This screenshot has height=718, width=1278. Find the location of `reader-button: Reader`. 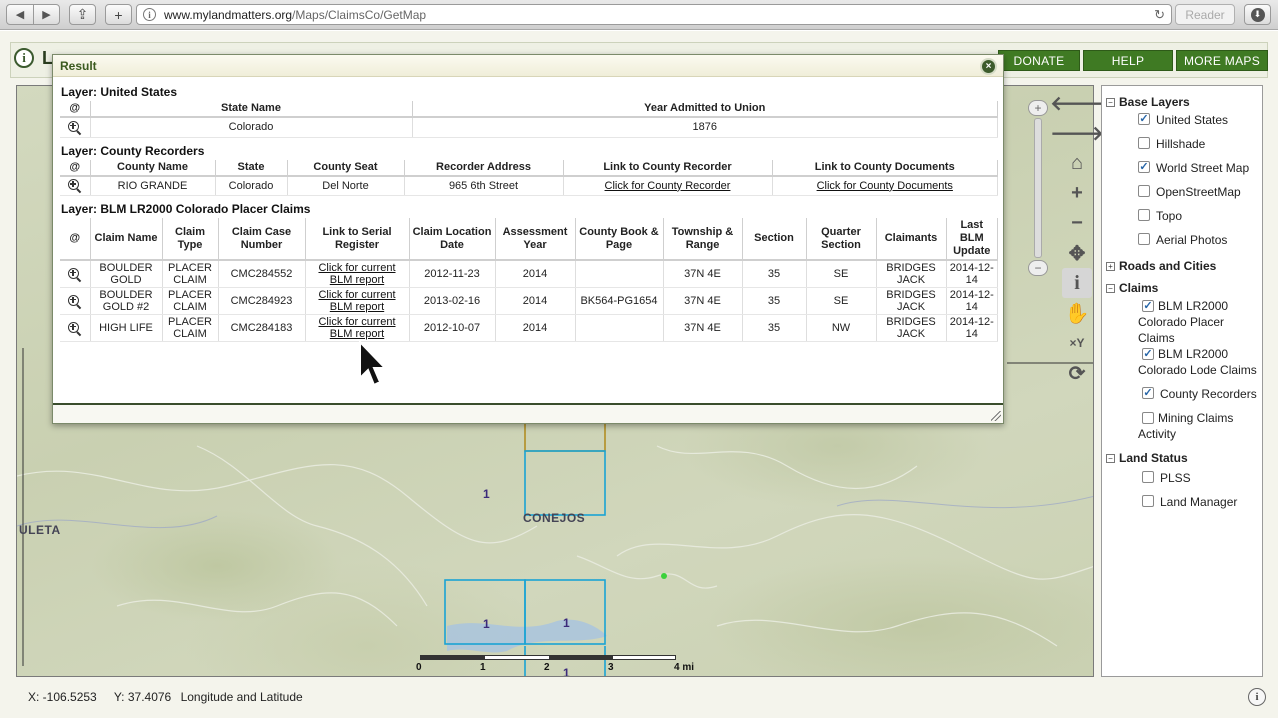

reader-button: Reader is located at coordinates (1205, 14).